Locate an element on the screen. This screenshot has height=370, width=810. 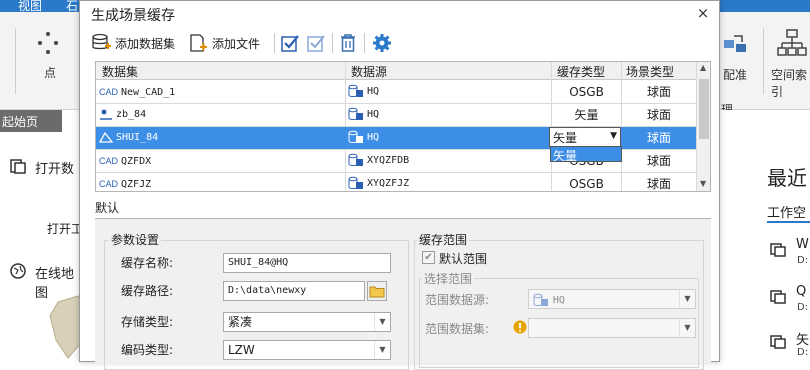
recent-workspace-tab: 工作空 is located at coordinates (786, 211).